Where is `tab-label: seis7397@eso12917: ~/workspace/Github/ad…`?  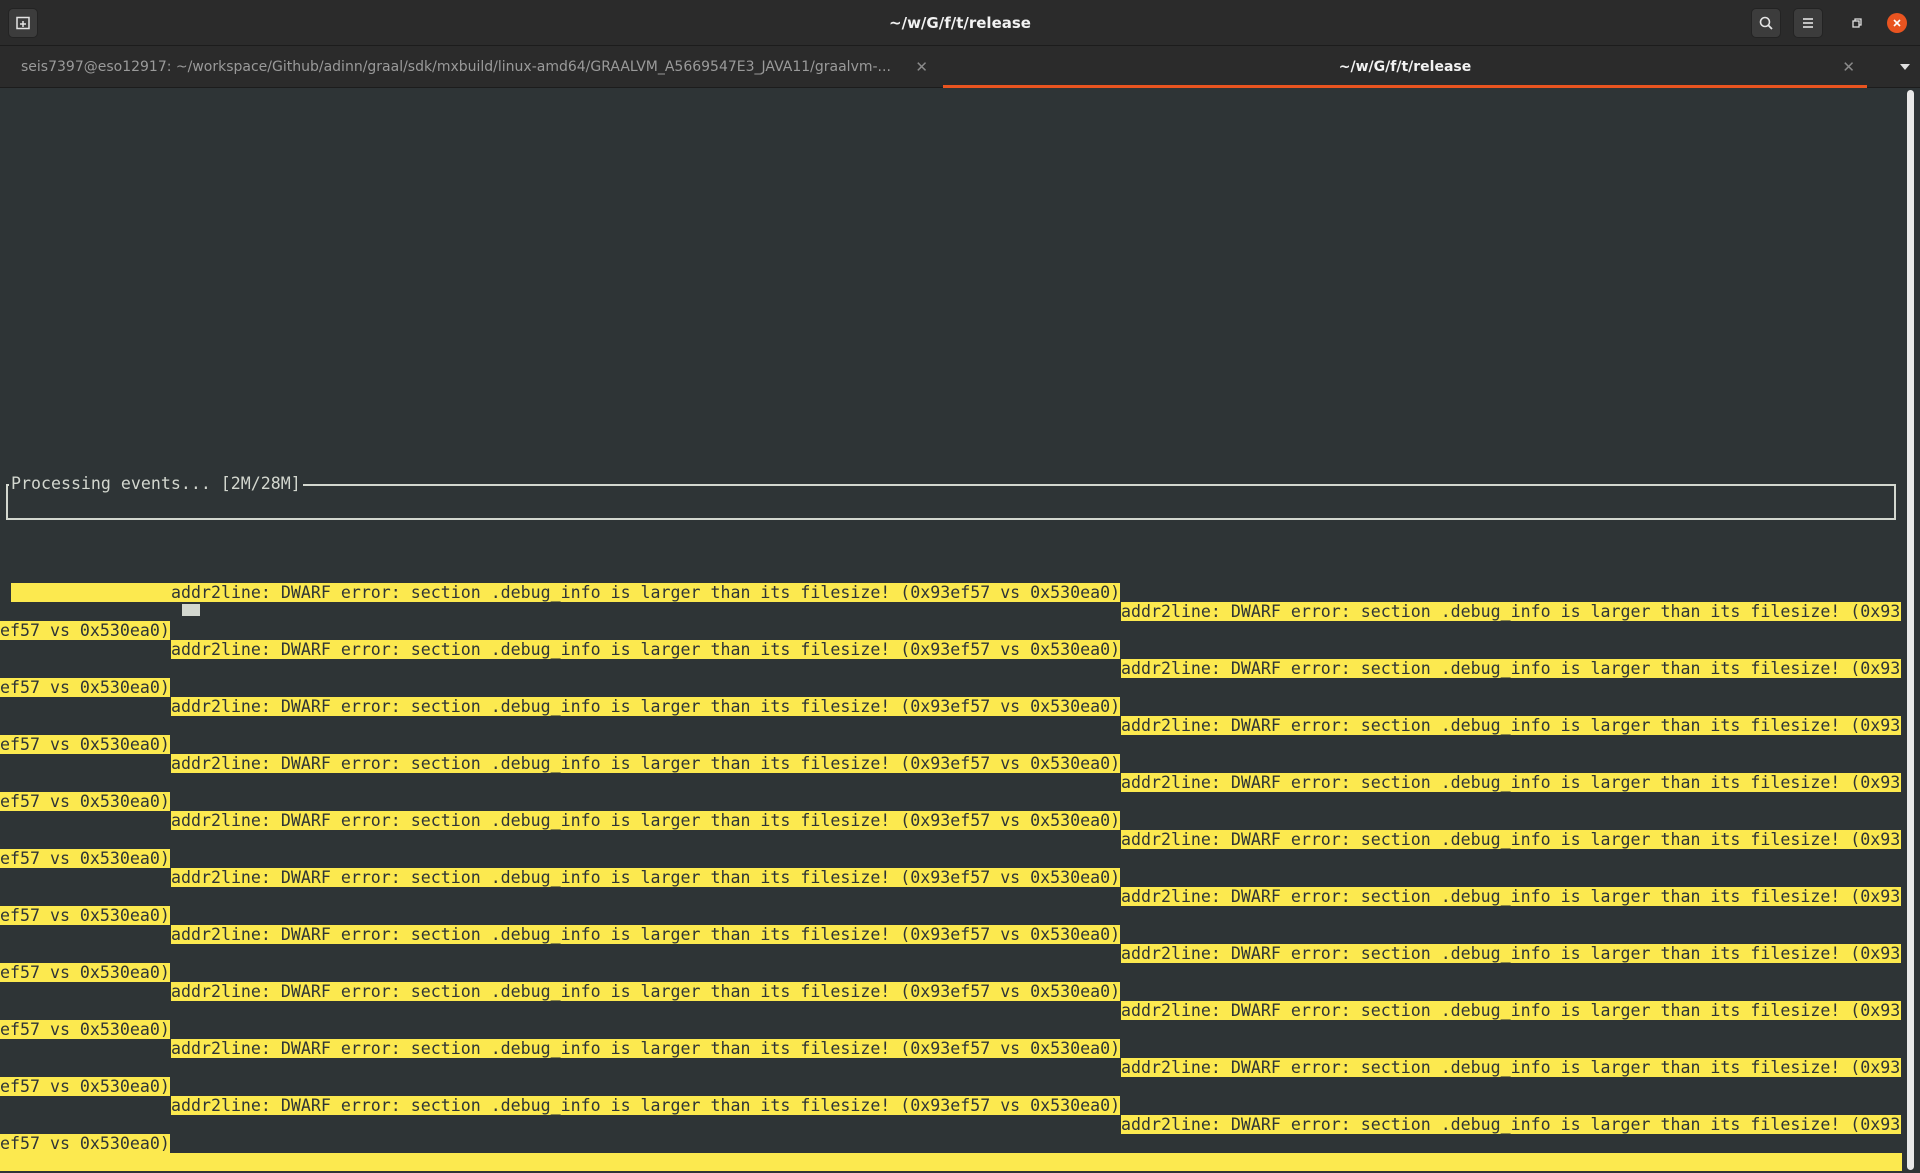 tab-label: seis7397@eso12917: ~/workspace/Github/ad… is located at coordinates (456, 67).